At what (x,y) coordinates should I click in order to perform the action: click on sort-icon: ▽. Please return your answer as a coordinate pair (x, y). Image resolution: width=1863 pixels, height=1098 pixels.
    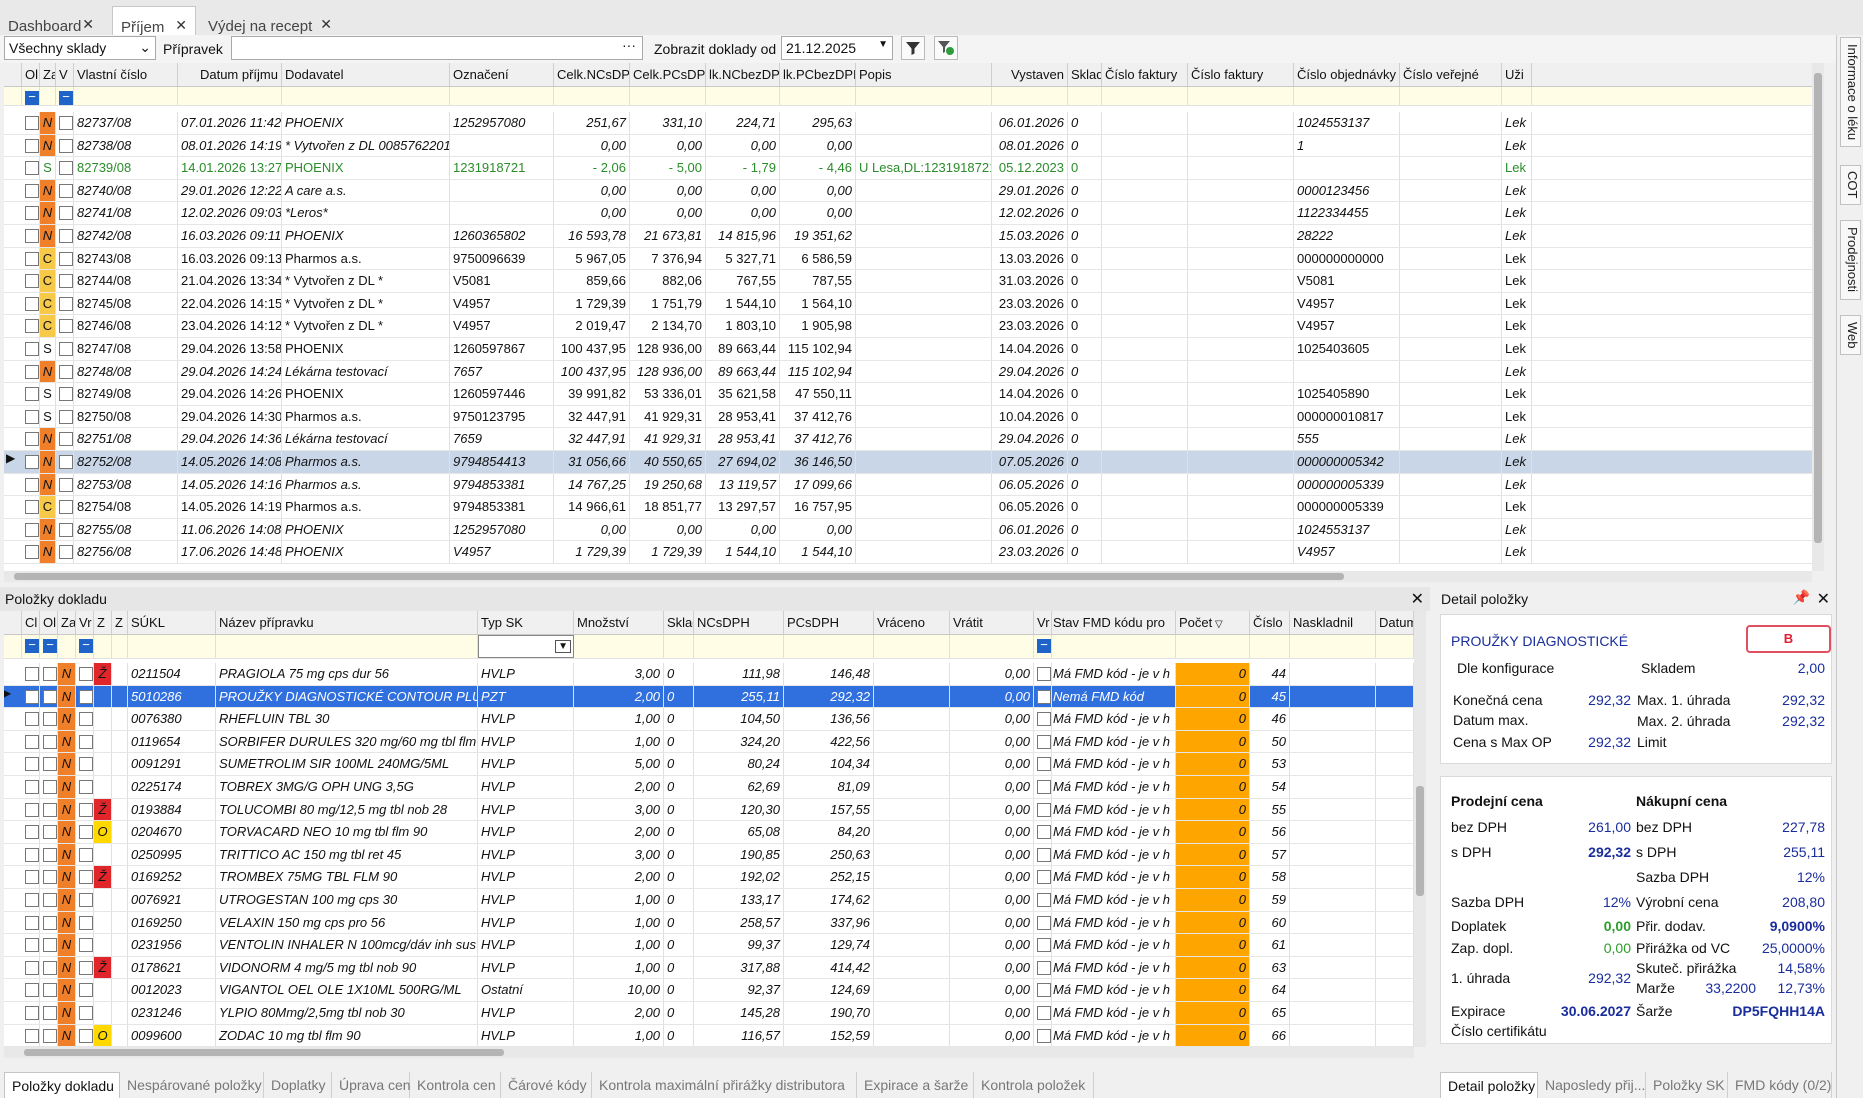
    Looking at the image, I should click on (1217, 624).